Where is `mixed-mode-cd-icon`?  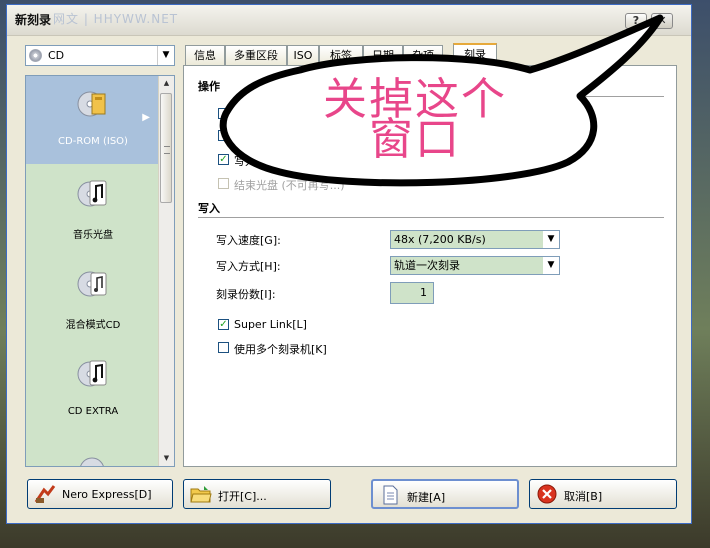 mixed-mode-cd-icon is located at coordinates (92, 284).